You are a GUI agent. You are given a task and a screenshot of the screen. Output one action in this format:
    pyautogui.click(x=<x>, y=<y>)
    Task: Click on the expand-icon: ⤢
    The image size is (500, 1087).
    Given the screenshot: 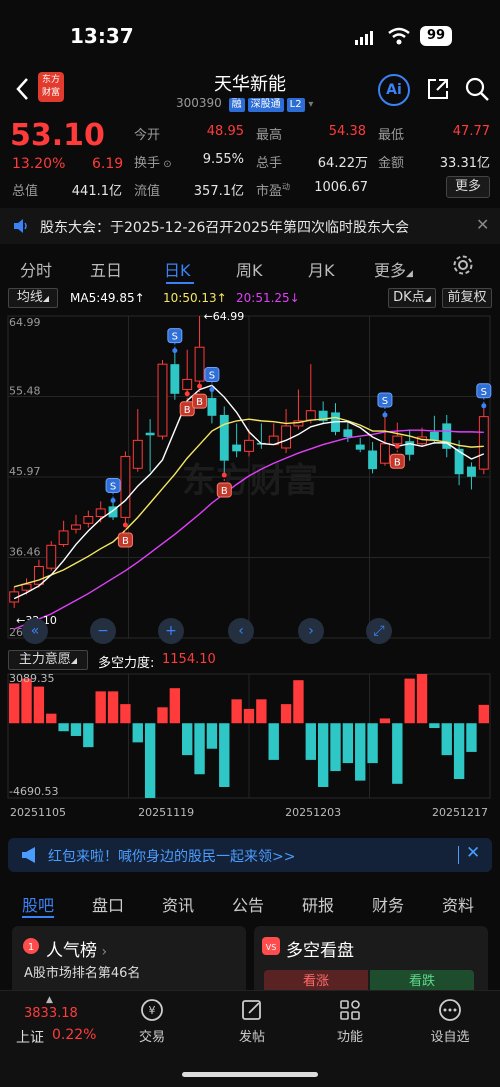 What is the action you would take?
    pyautogui.click(x=379, y=631)
    